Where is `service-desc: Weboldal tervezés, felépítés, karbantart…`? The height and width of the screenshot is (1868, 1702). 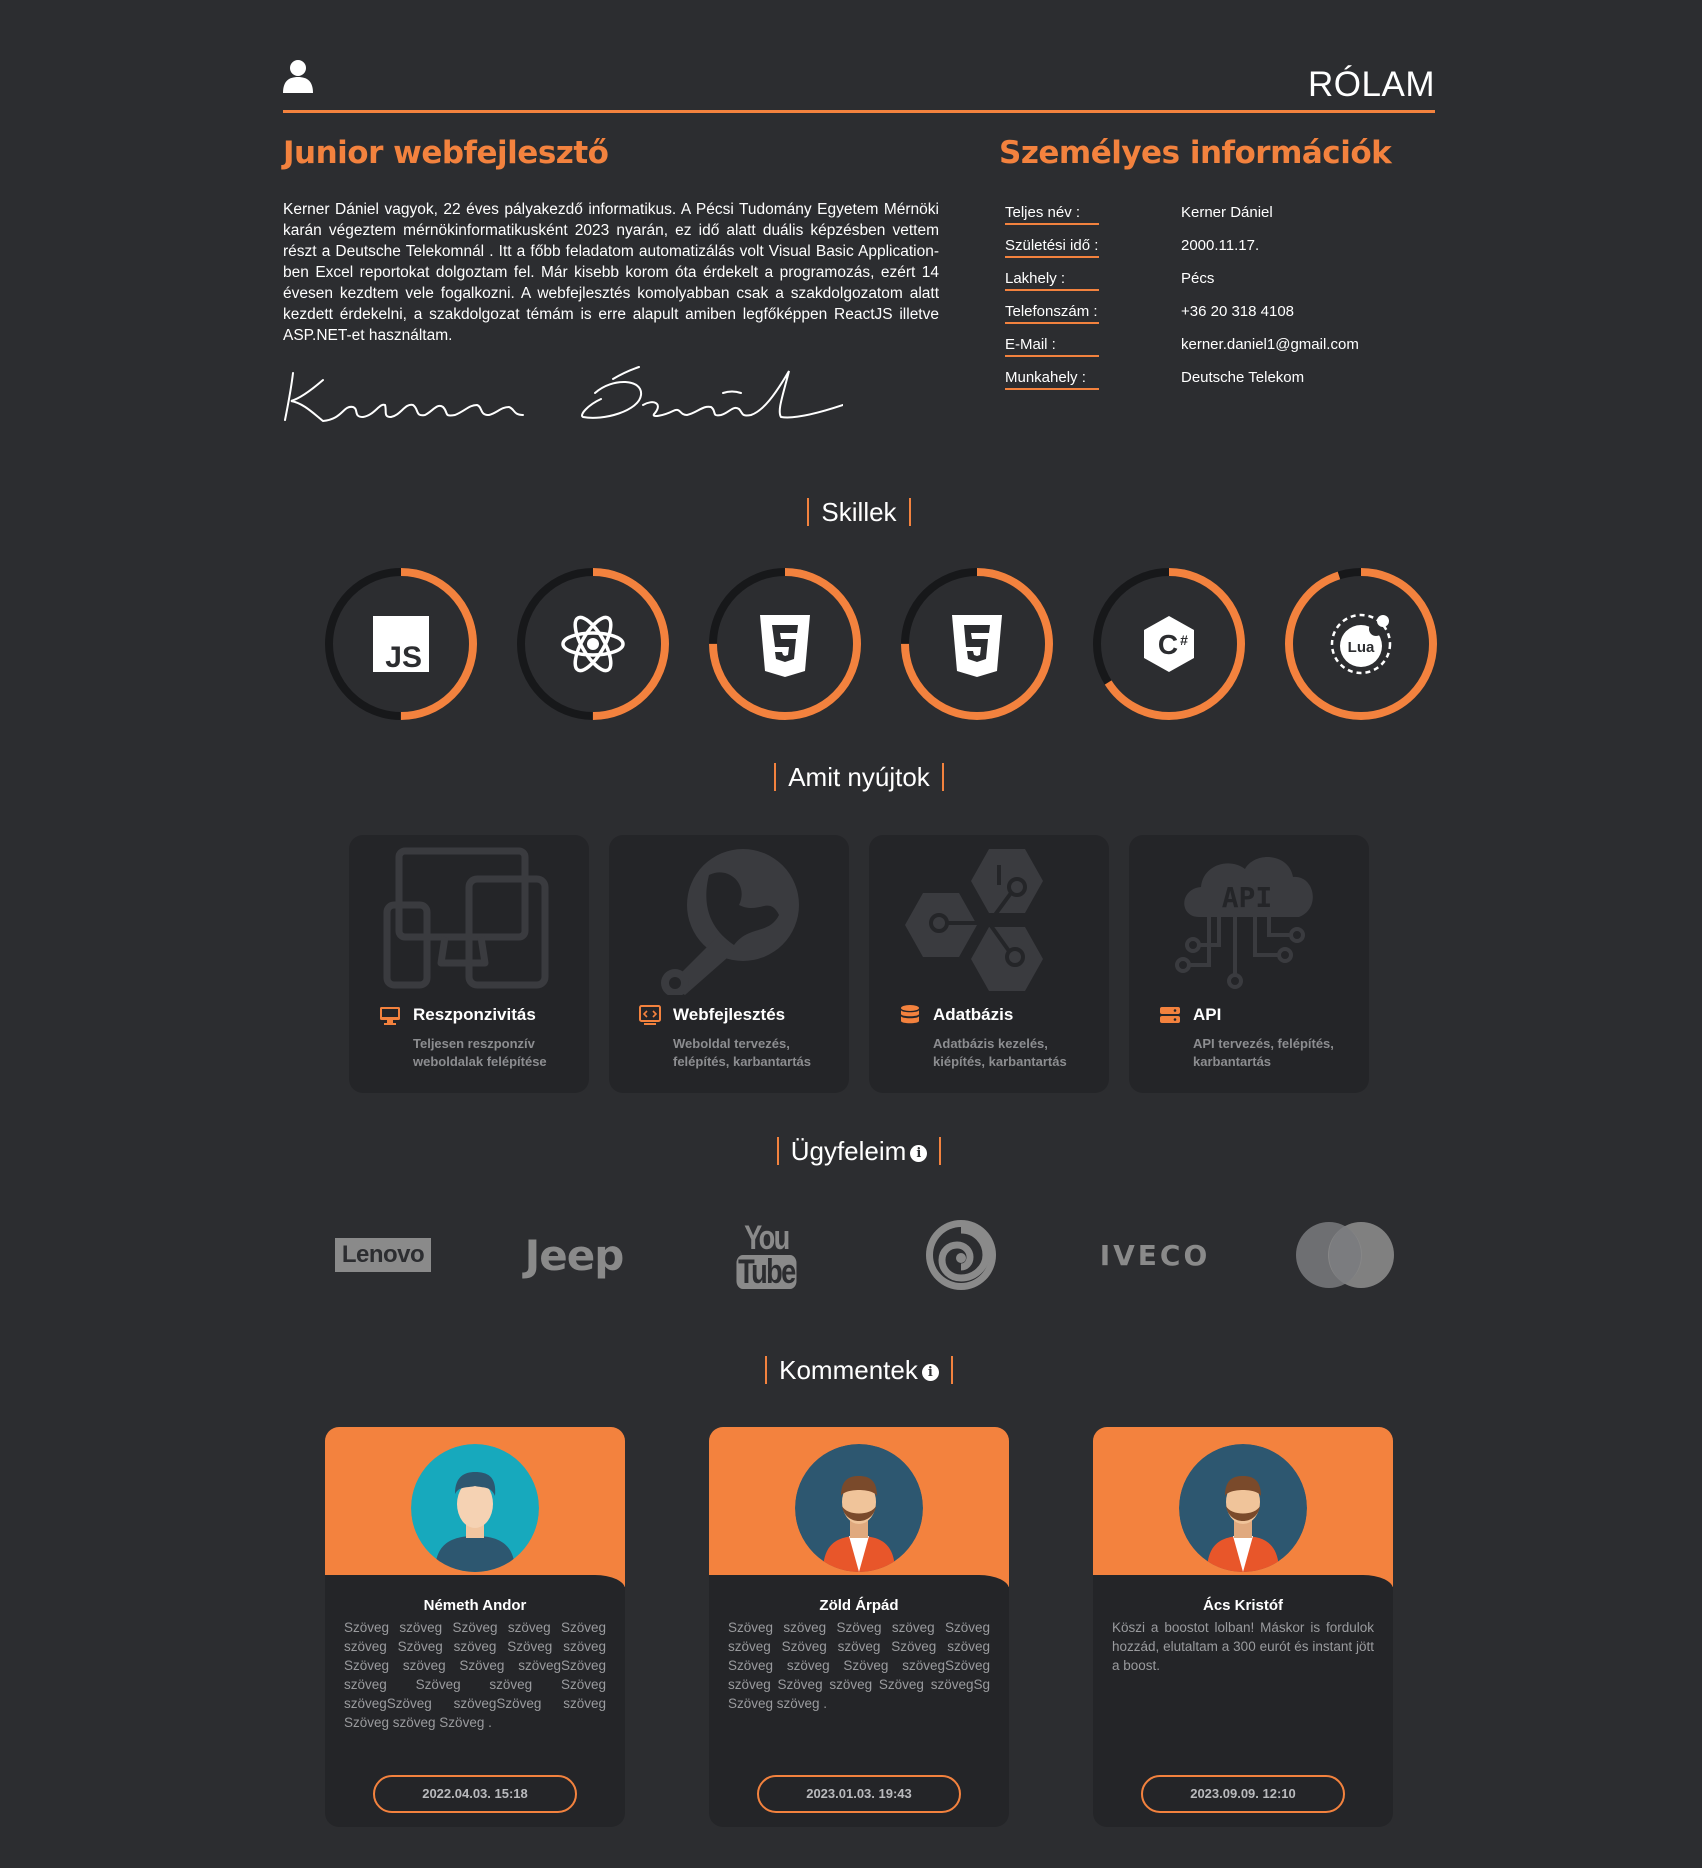 service-desc: Weboldal tervezés, felépítés, karbantart… is located at coordinates (742, 1052).